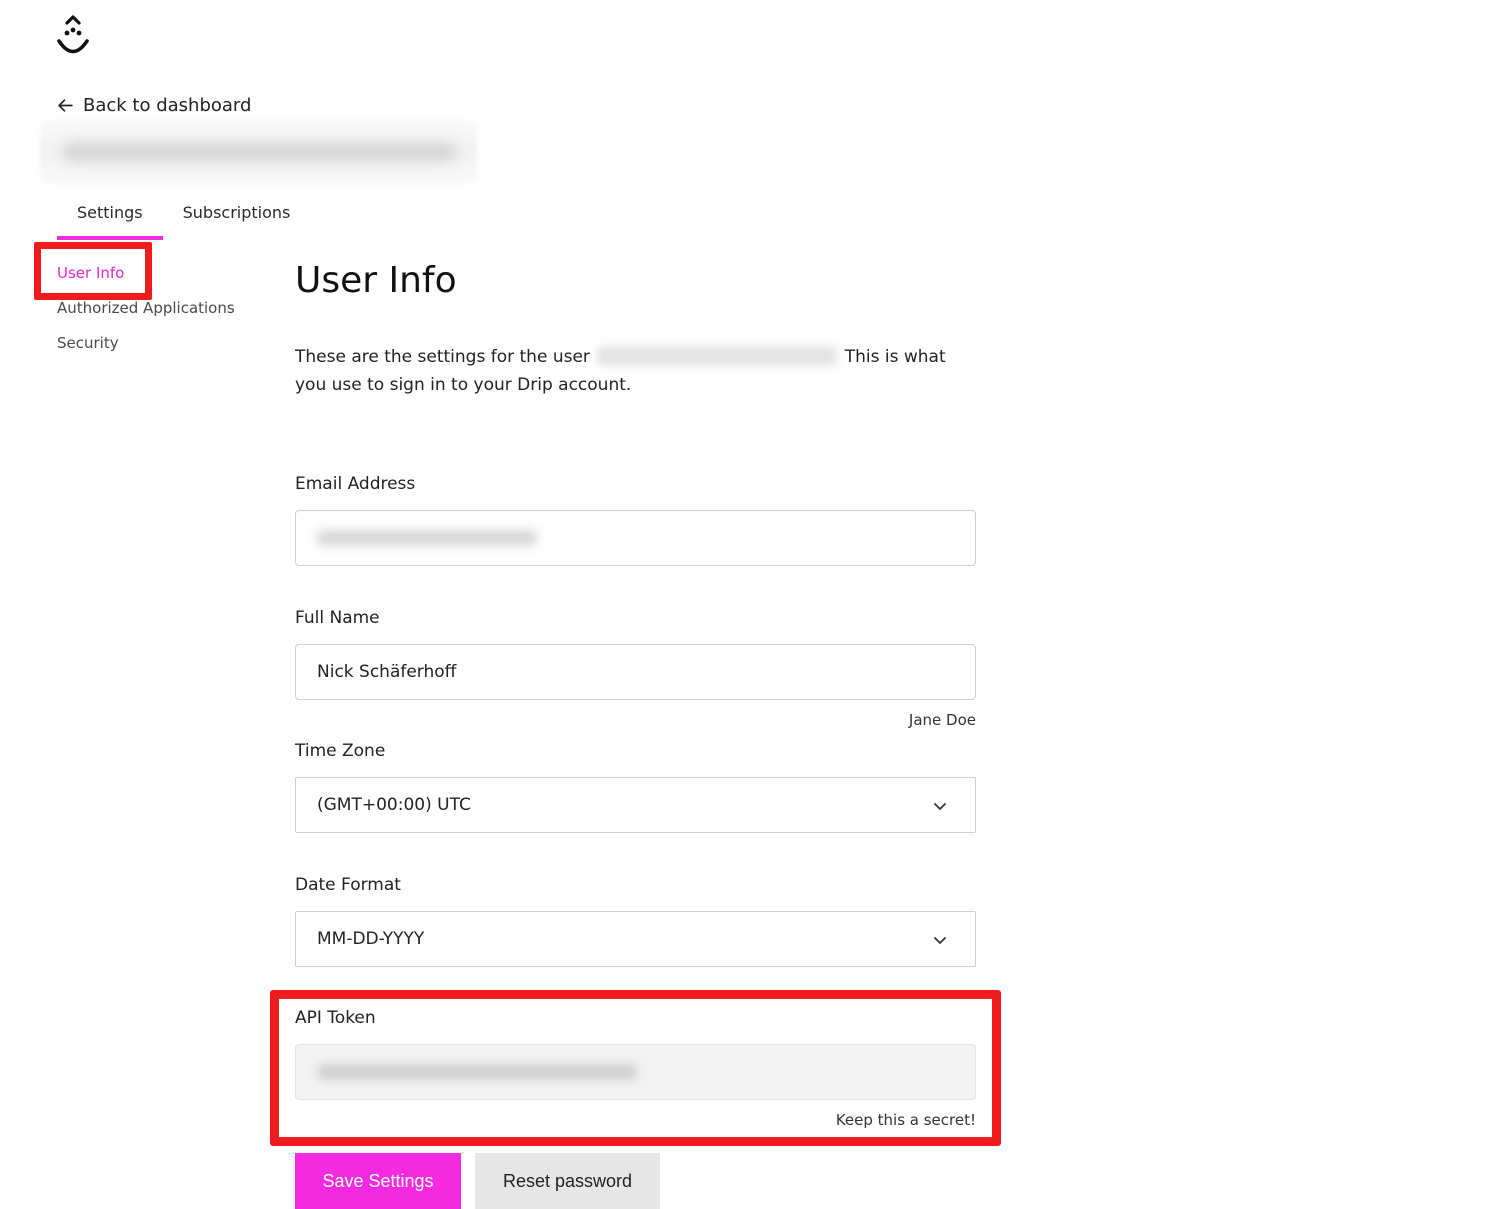 The width and height of the screenshot is (1500, 1209). What do you see at coordinates (340, 751) in the screenshot?
I see `time-zone-label: Time Zone` at bounding box center [340, 751].